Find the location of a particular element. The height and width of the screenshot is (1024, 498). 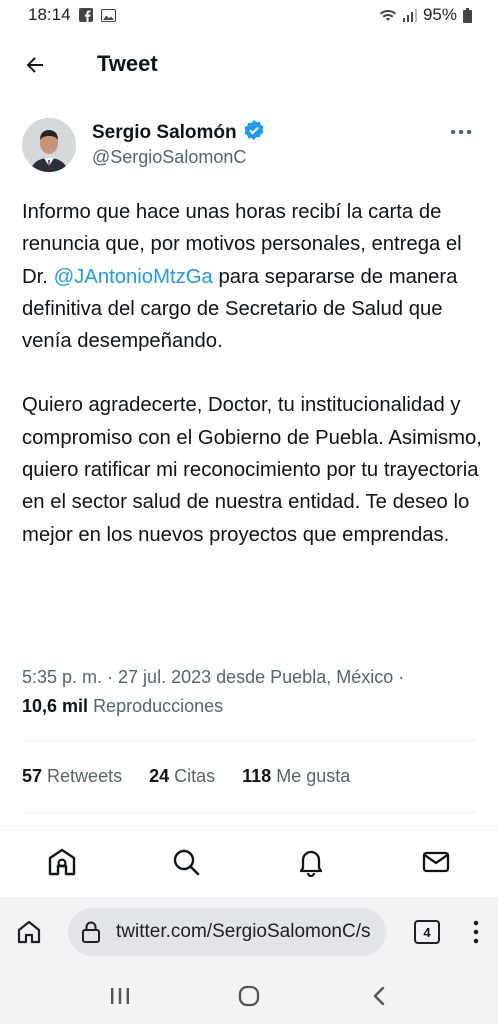

mention-link: @JAntonioMtzGa is located at coordinates (133, 277).